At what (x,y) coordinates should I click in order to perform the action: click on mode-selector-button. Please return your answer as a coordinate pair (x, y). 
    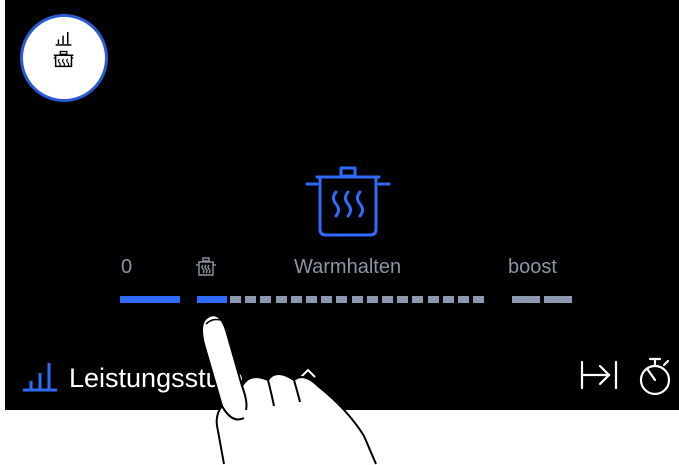
    Looking at the image, I should click on (64, 58).